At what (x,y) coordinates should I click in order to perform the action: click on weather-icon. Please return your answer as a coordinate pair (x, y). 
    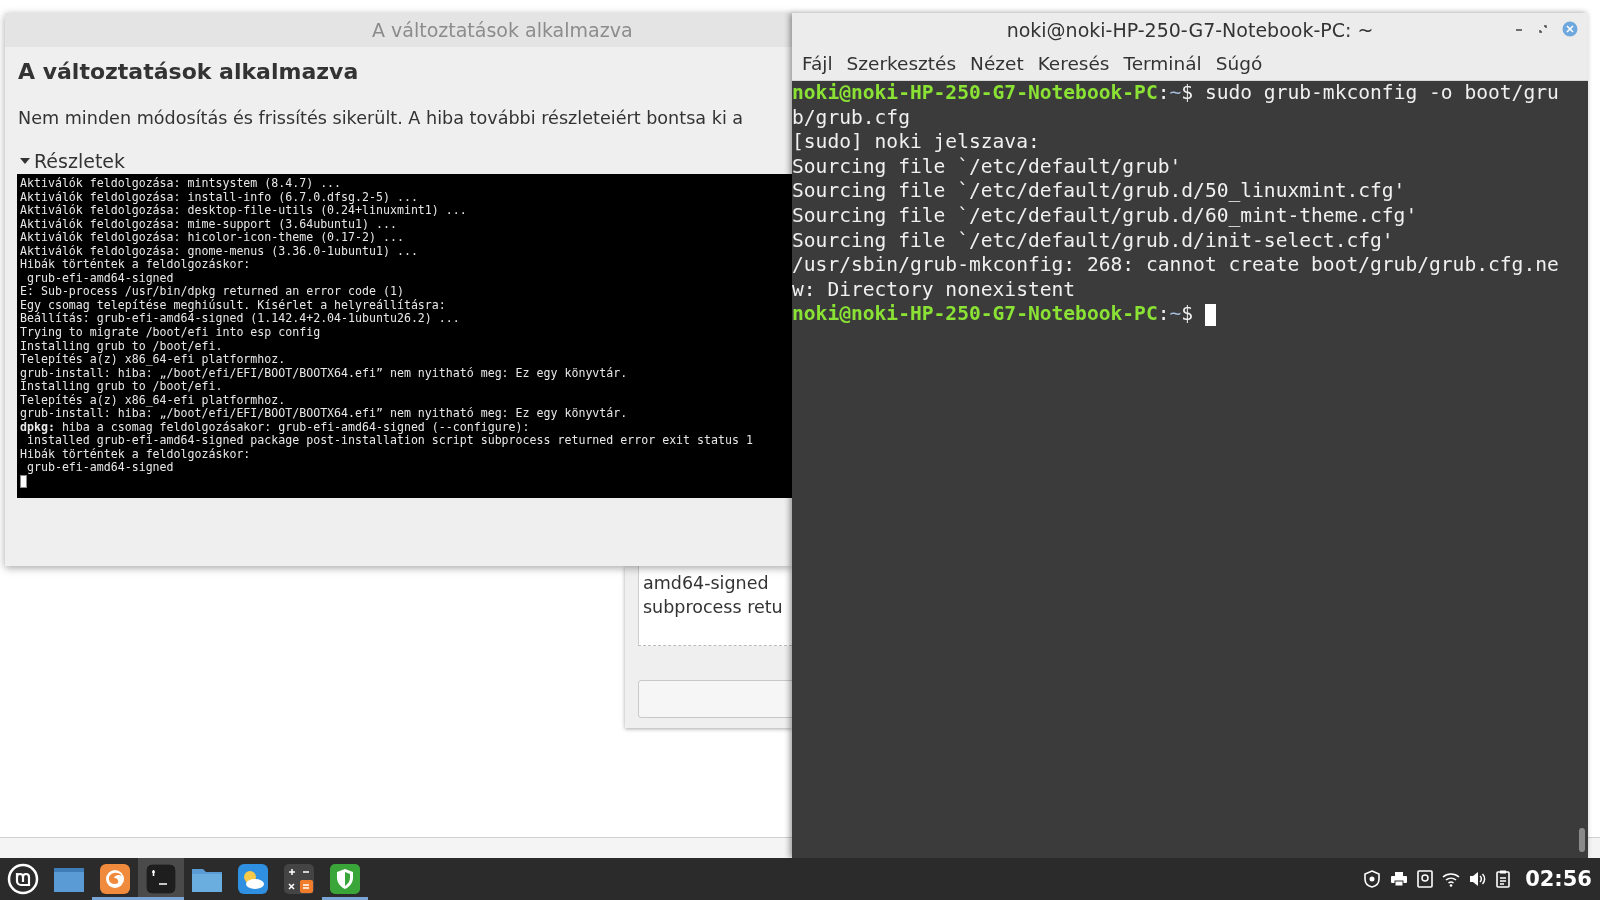
    Looking at the image, I should click on (253, 879).